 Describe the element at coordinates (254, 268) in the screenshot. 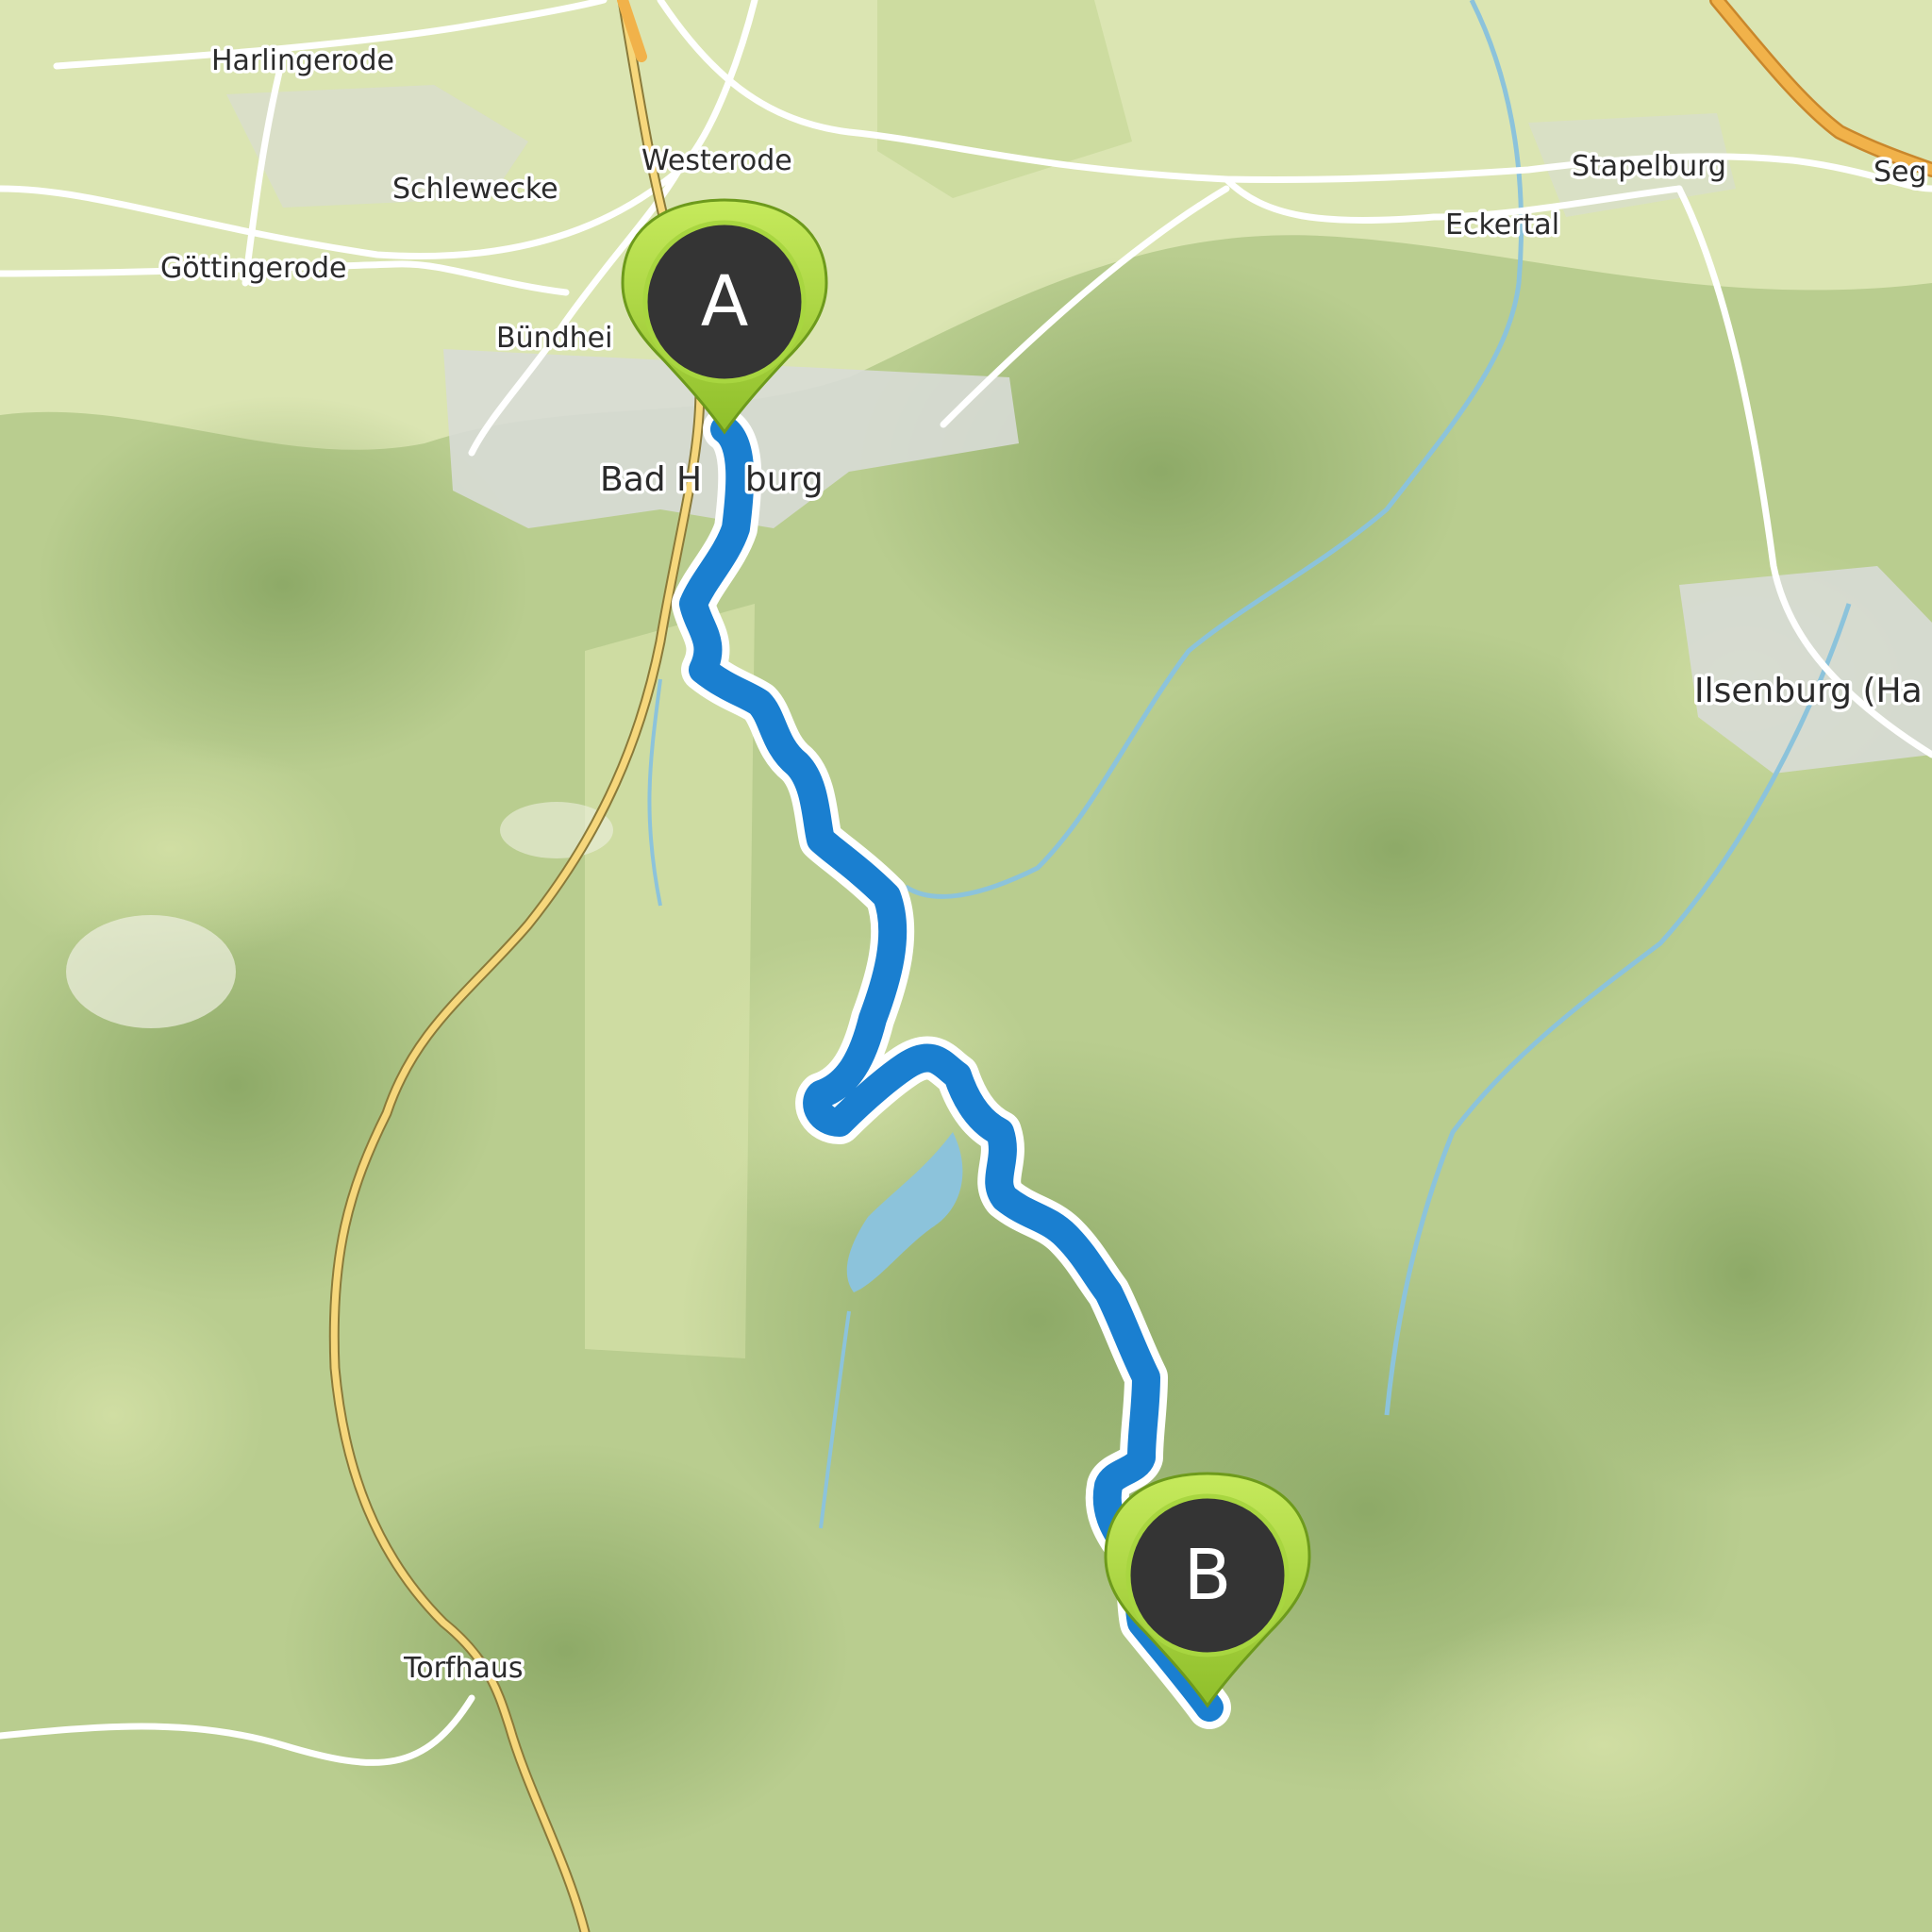

I see `place-label-goettingerode: Göttingerode` at that location.